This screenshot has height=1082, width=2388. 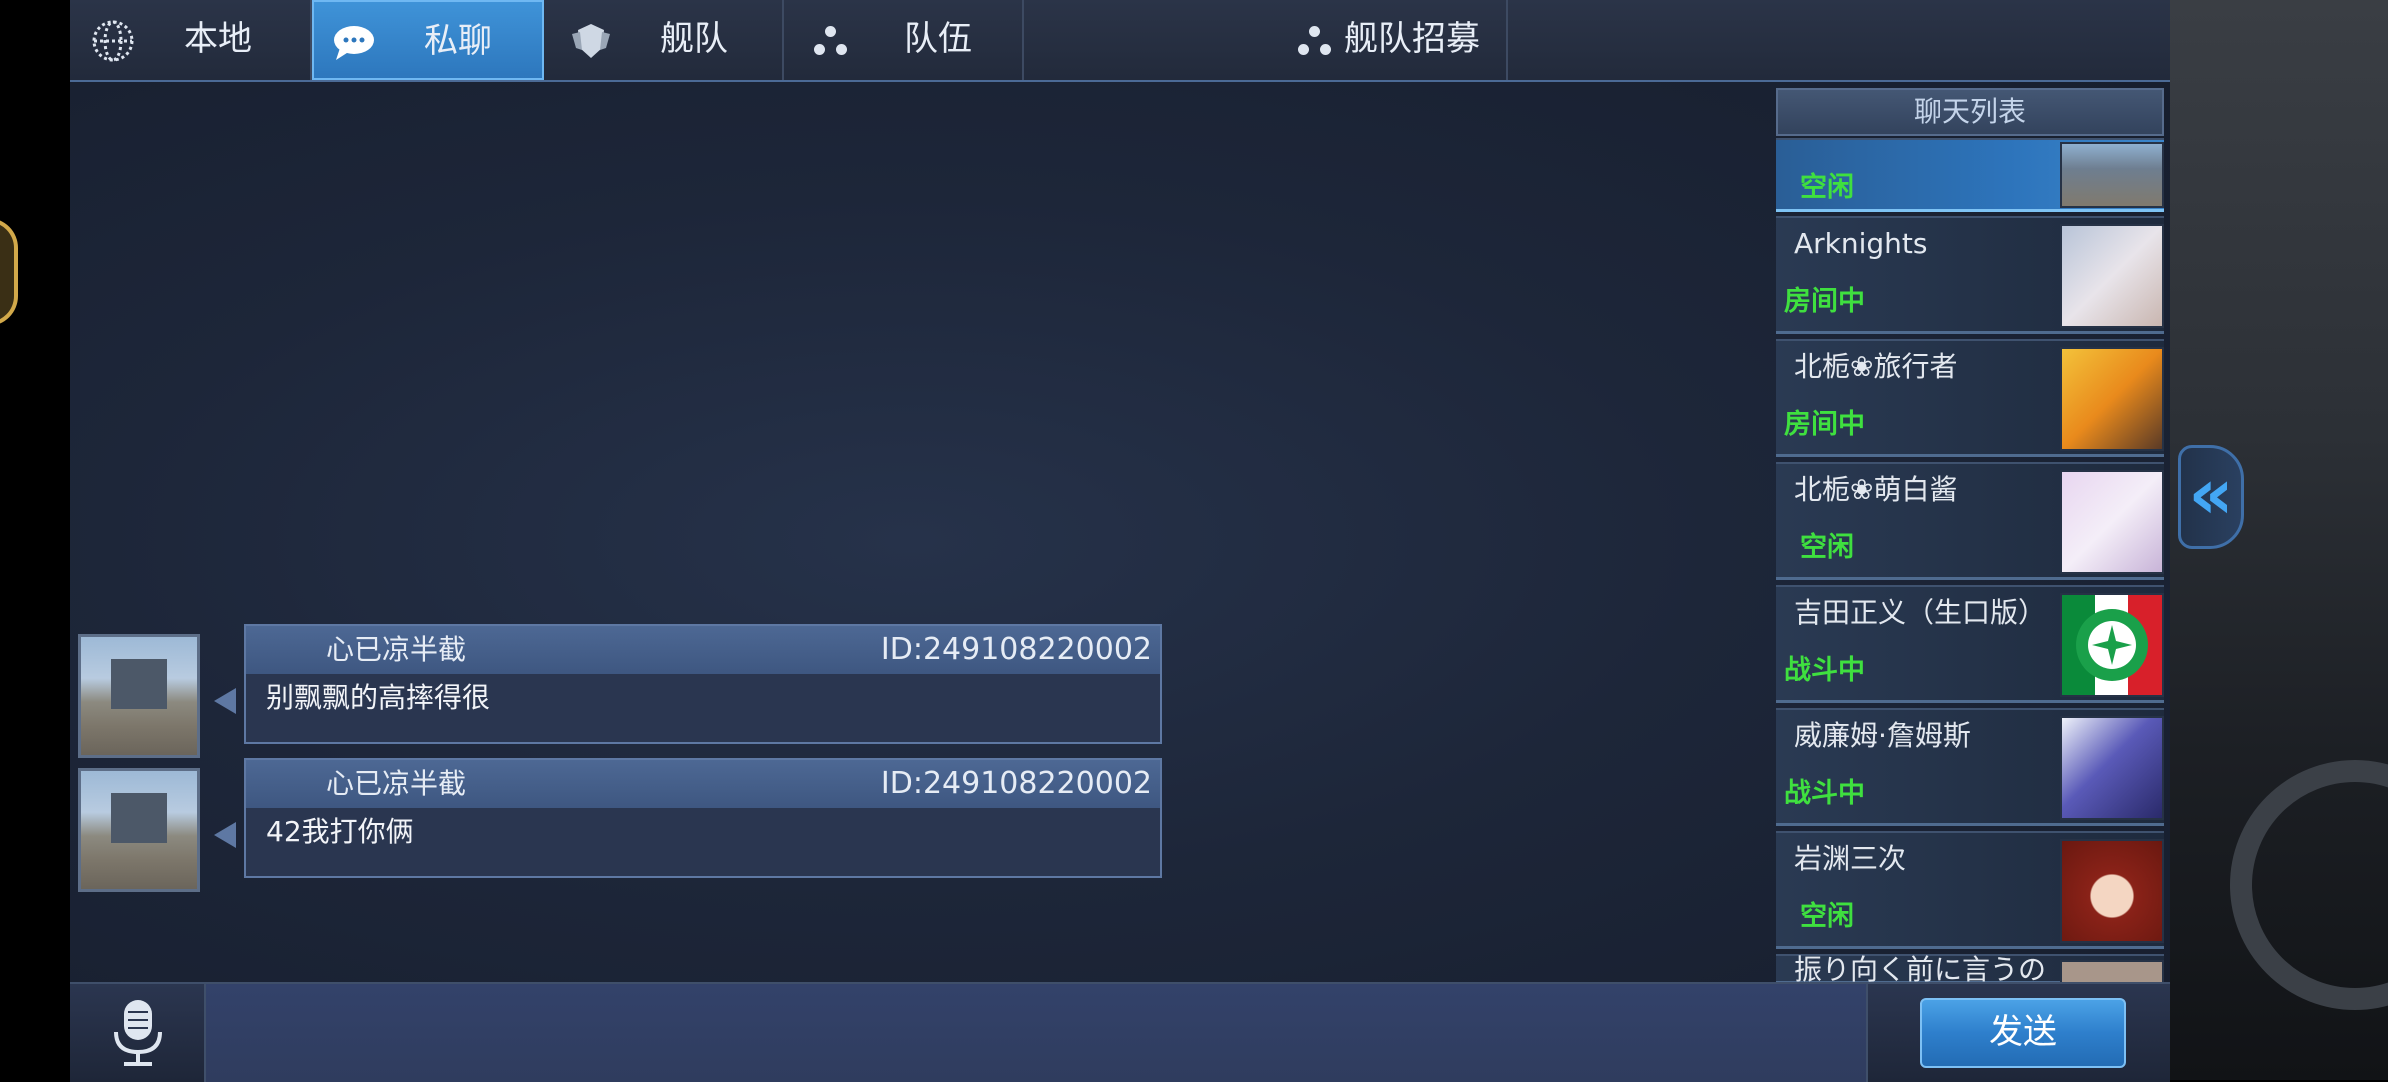 What do you see at coordinates (355, 43) in the screenshot?
I see `chat-bubbles-icon` at bounding box center [355, 43].